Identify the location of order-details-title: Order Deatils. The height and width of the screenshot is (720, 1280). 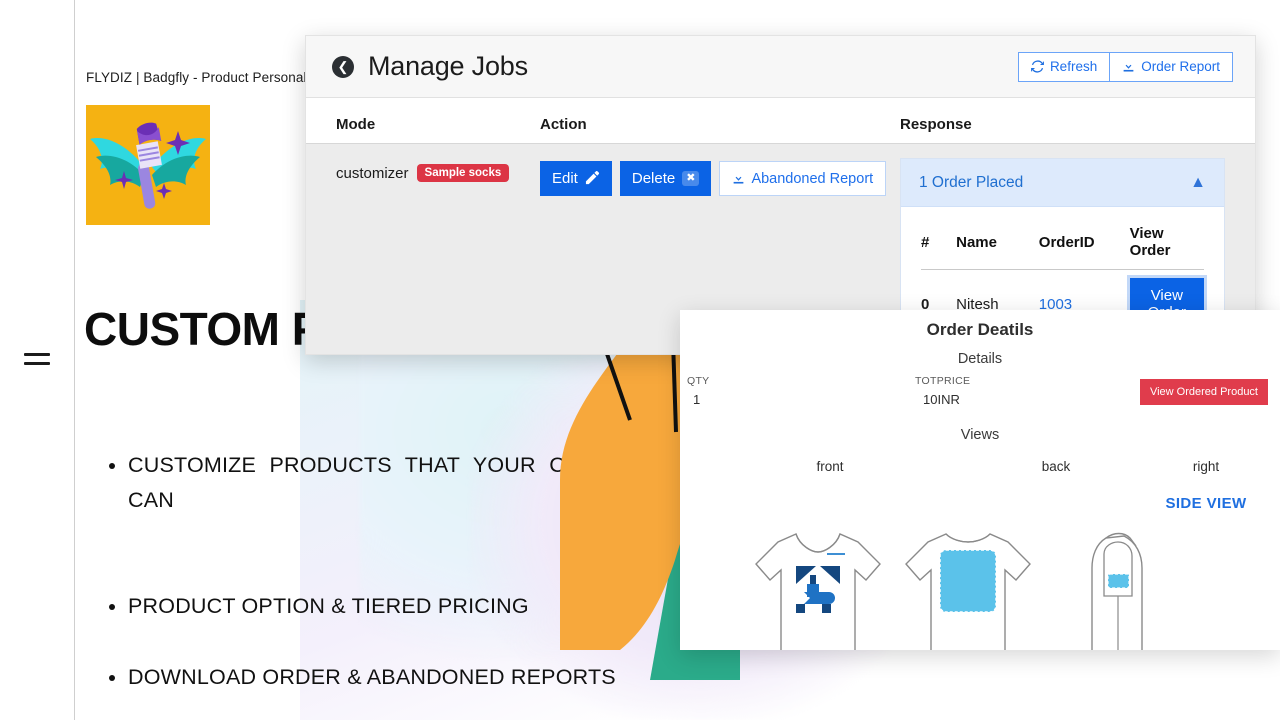
(980, 329).